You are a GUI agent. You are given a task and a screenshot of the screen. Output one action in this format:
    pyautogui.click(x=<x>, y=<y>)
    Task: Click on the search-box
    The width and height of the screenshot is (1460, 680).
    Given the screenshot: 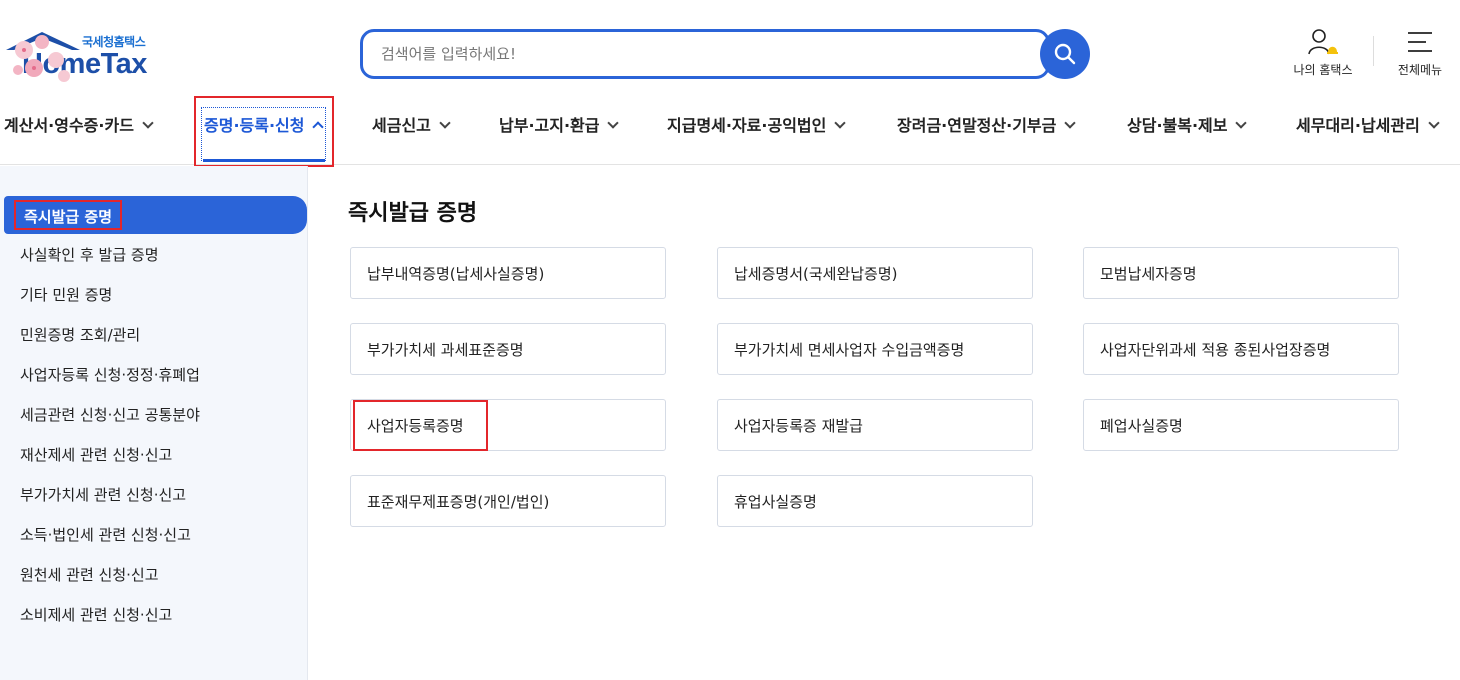 What is the action you would take?
    pyautogui.click(x=705, y=54)
    